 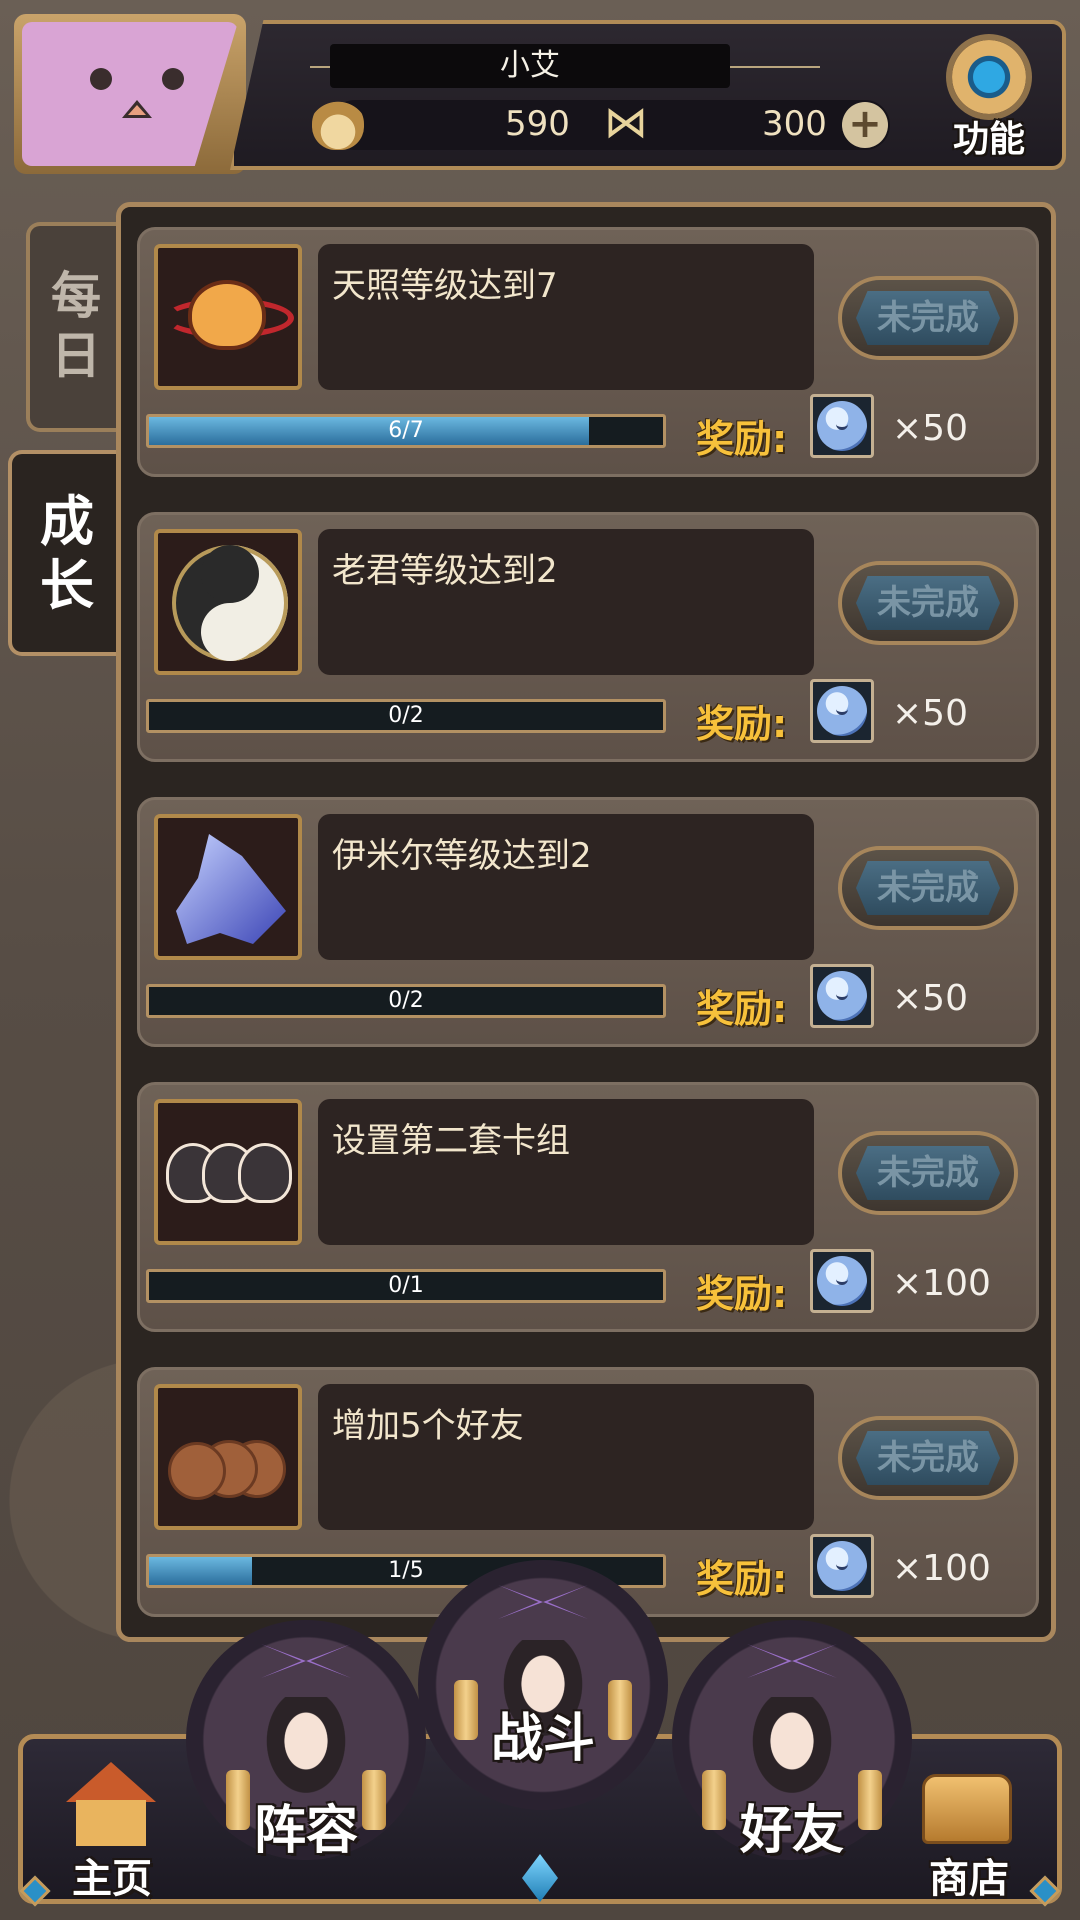 What do you see at coordinates (305, 1831) in the screenshot?
I see `nav-team-label: 阵容` at bounding box center [305, 1831].